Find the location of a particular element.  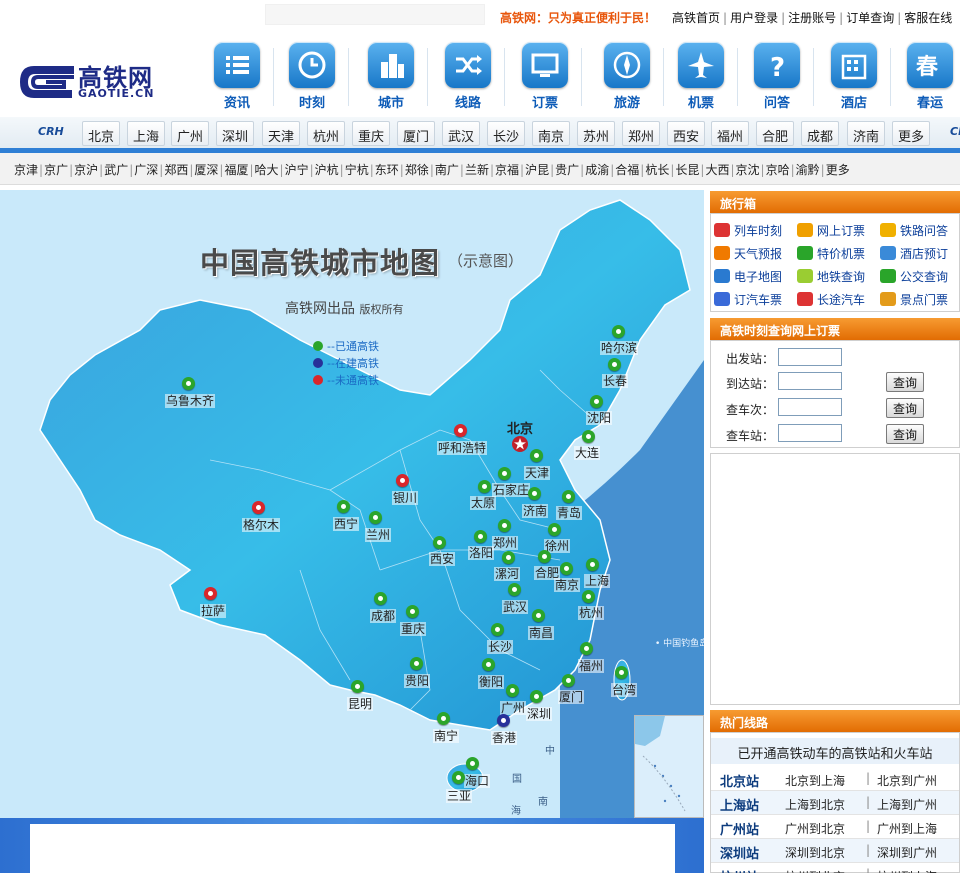

link-login: 用户登录 is located at coordinates (754, 18).